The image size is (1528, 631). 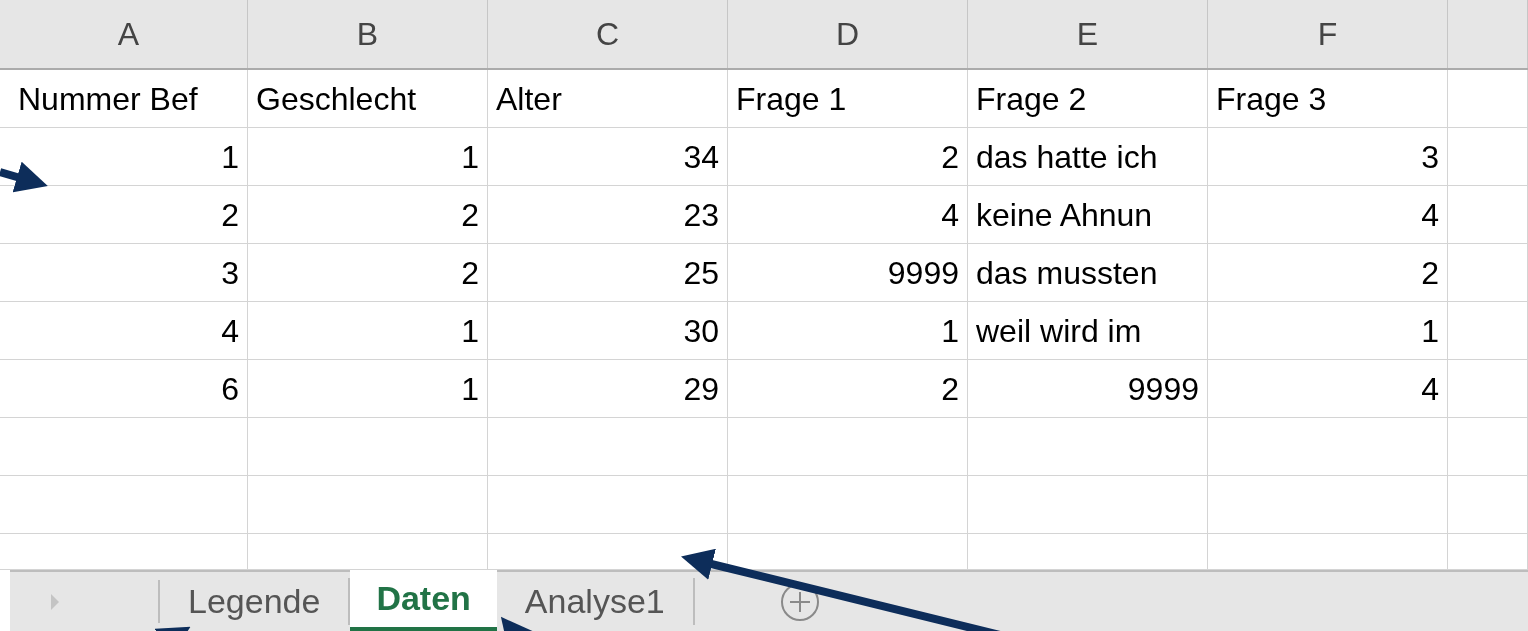 What do you see at coordinates (529, 99) in the screenshot?
I see `cell-text: Alter` at bounding box center [529, 99].